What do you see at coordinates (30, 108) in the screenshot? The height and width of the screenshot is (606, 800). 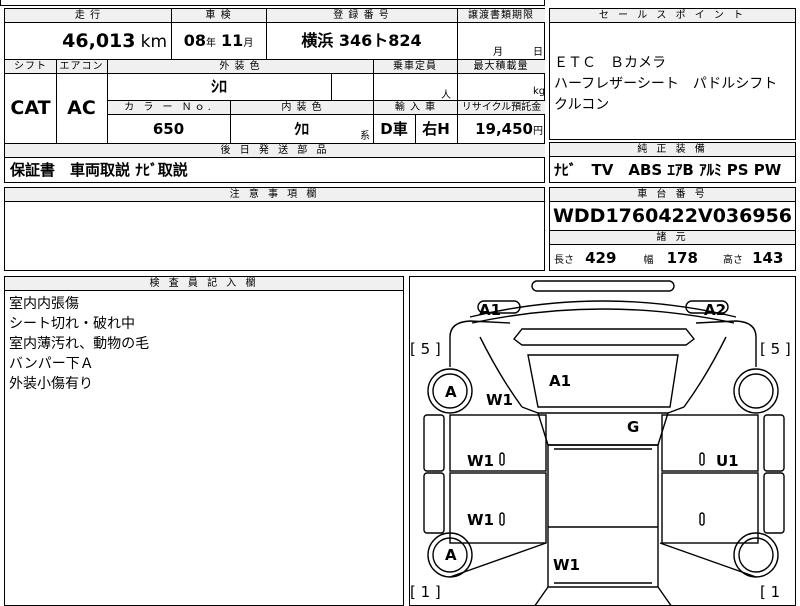 I see `shift-value: CAT` at bounding box center [30, 108].